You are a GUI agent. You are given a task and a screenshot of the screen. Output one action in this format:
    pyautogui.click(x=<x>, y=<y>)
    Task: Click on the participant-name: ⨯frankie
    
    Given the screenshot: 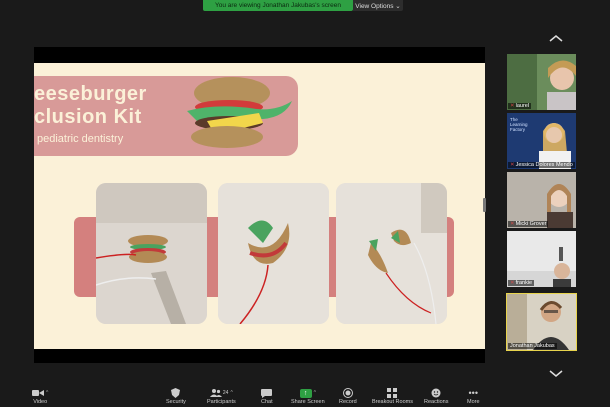 What is the action you would take?
    pyautogui.click(x=521, y=283)
    